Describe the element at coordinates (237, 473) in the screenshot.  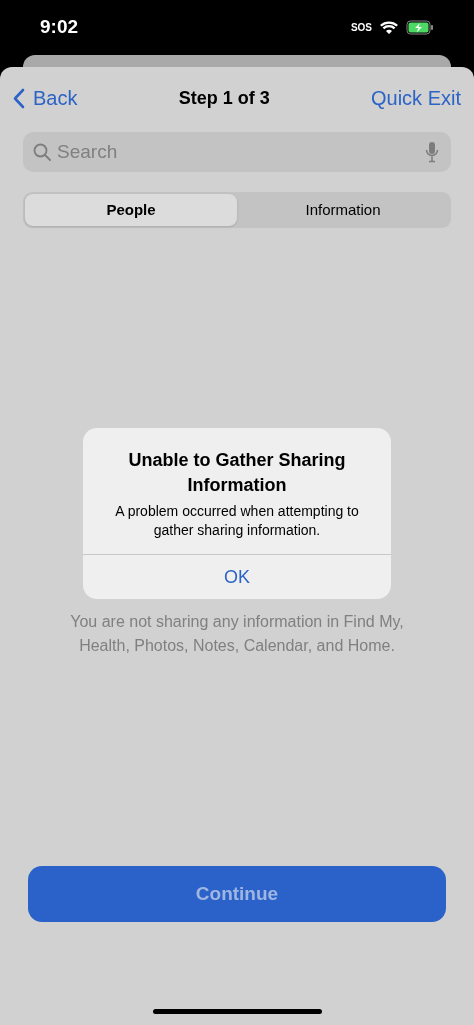
I see `alert-title: Unable to Gather Sharing Information` at that location.